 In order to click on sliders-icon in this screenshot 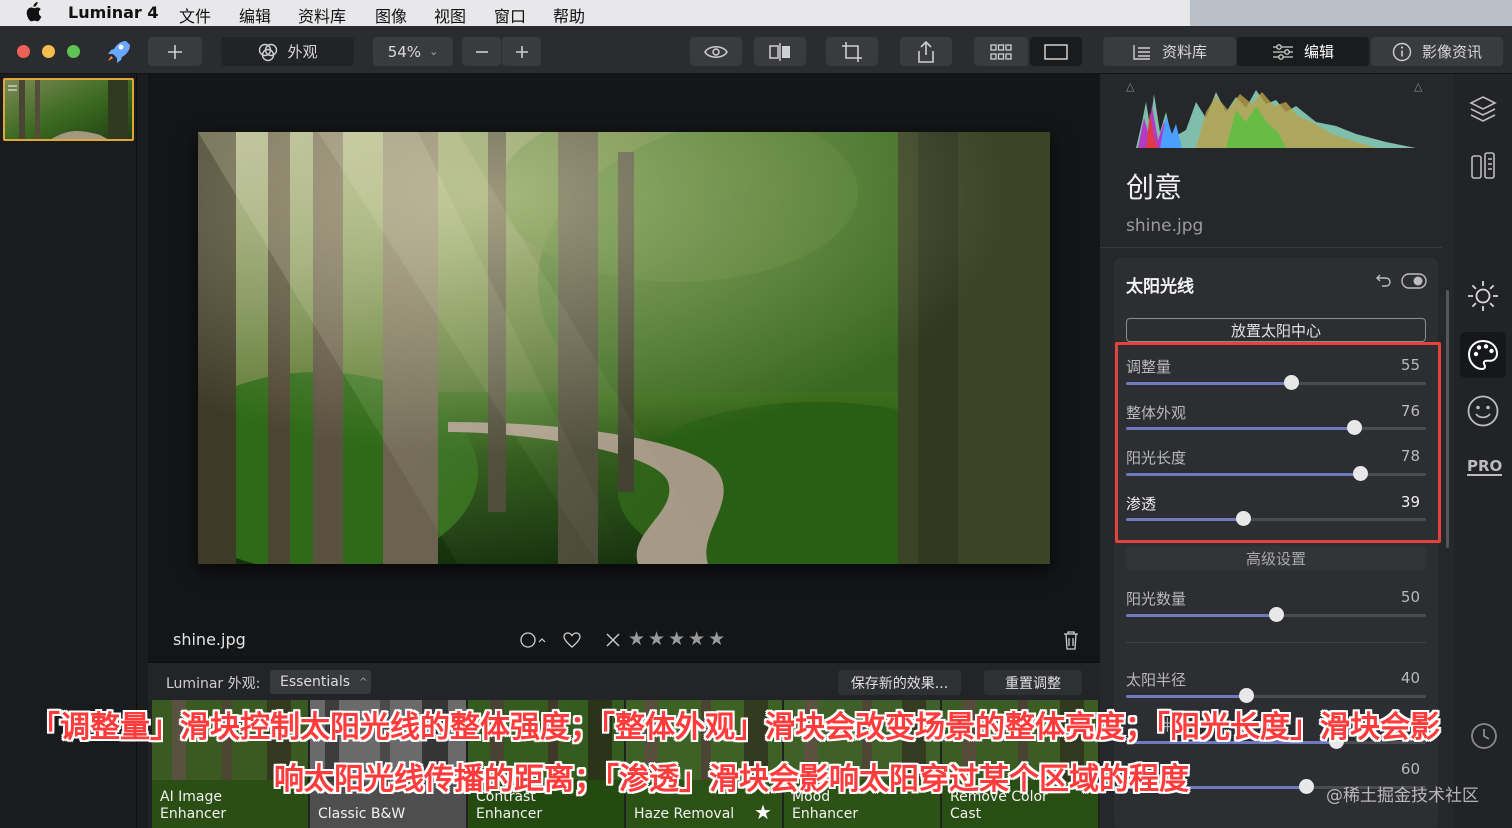, I will do `click(1283, 52)`.